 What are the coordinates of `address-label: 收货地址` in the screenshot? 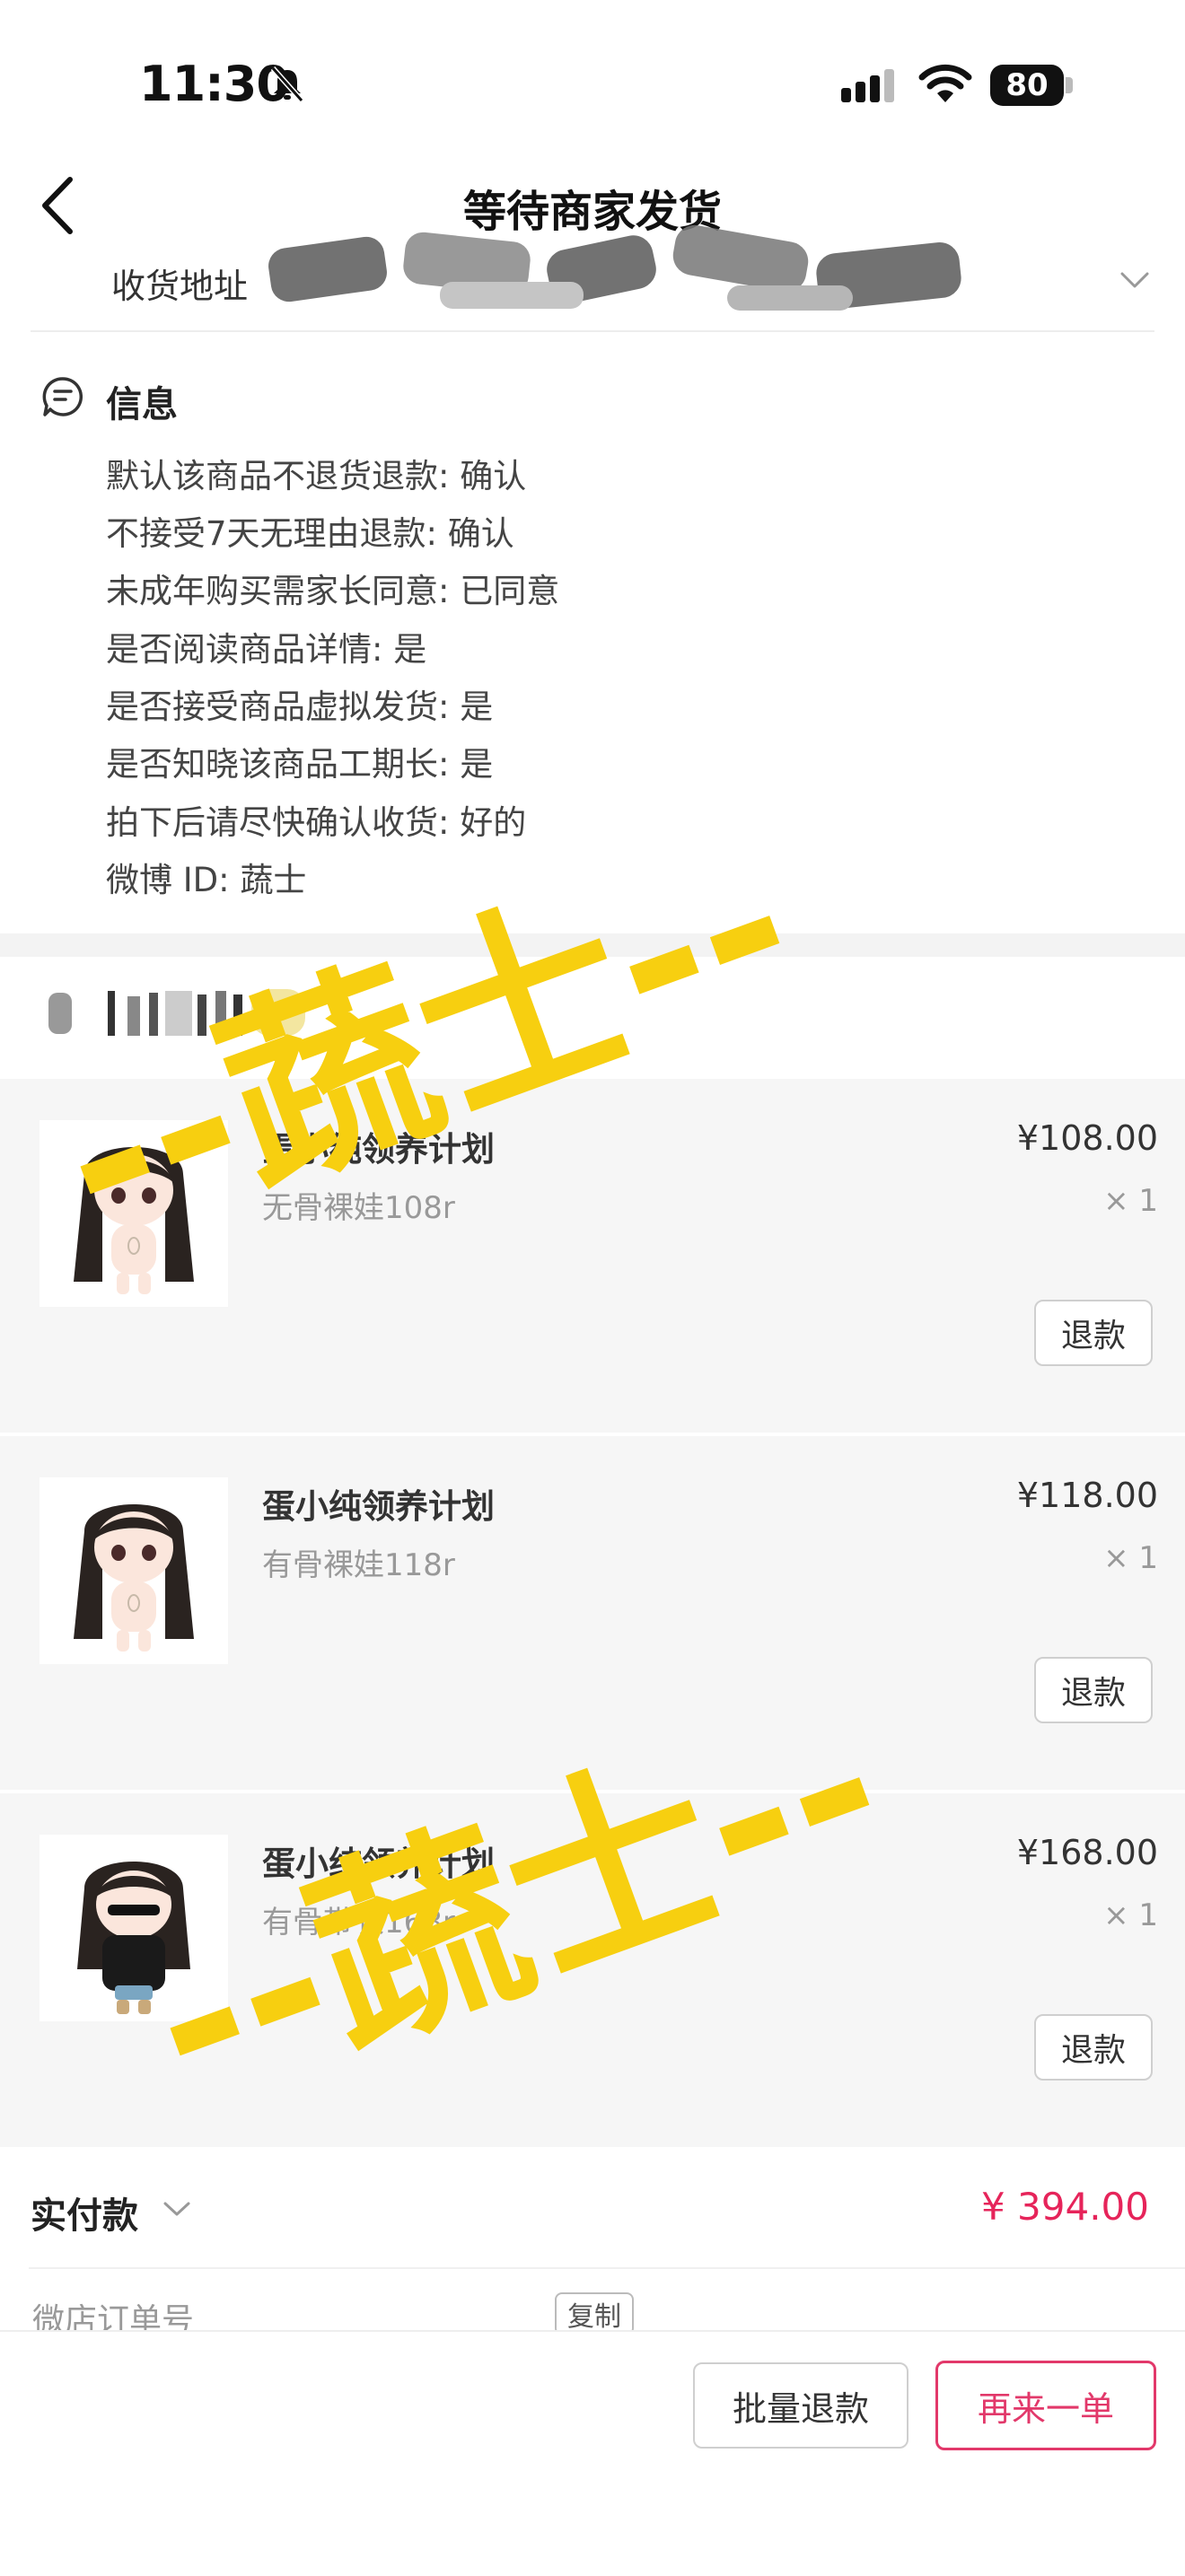 It's located at (180, 286).